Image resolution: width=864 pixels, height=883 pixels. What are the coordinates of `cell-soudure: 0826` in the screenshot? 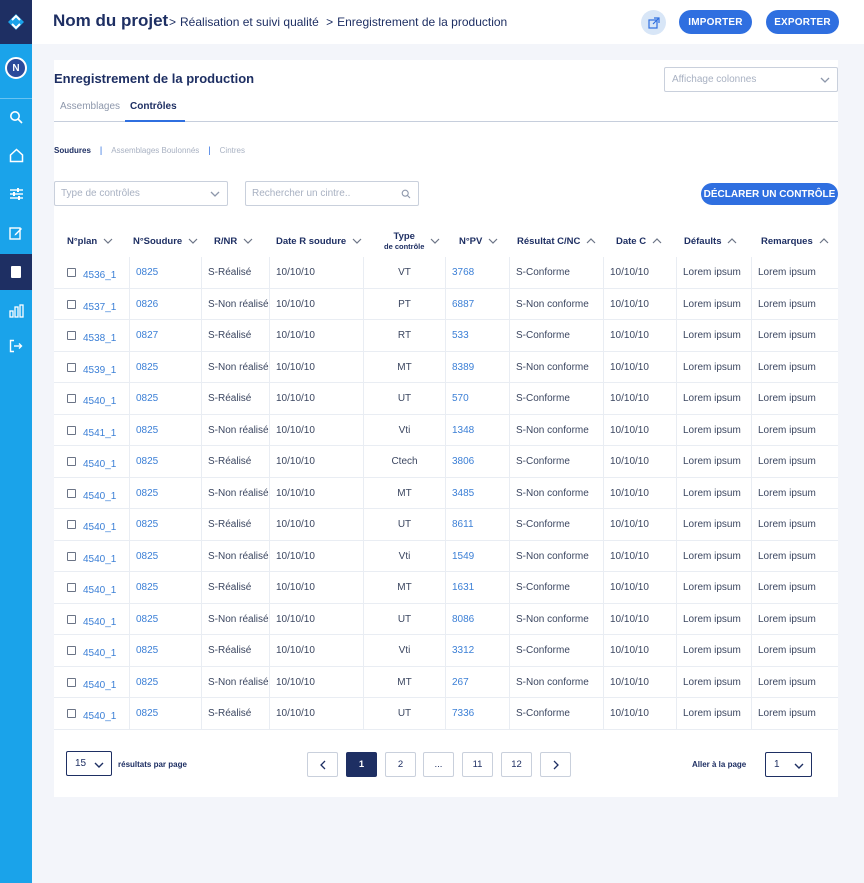 It's located at (165, 304).